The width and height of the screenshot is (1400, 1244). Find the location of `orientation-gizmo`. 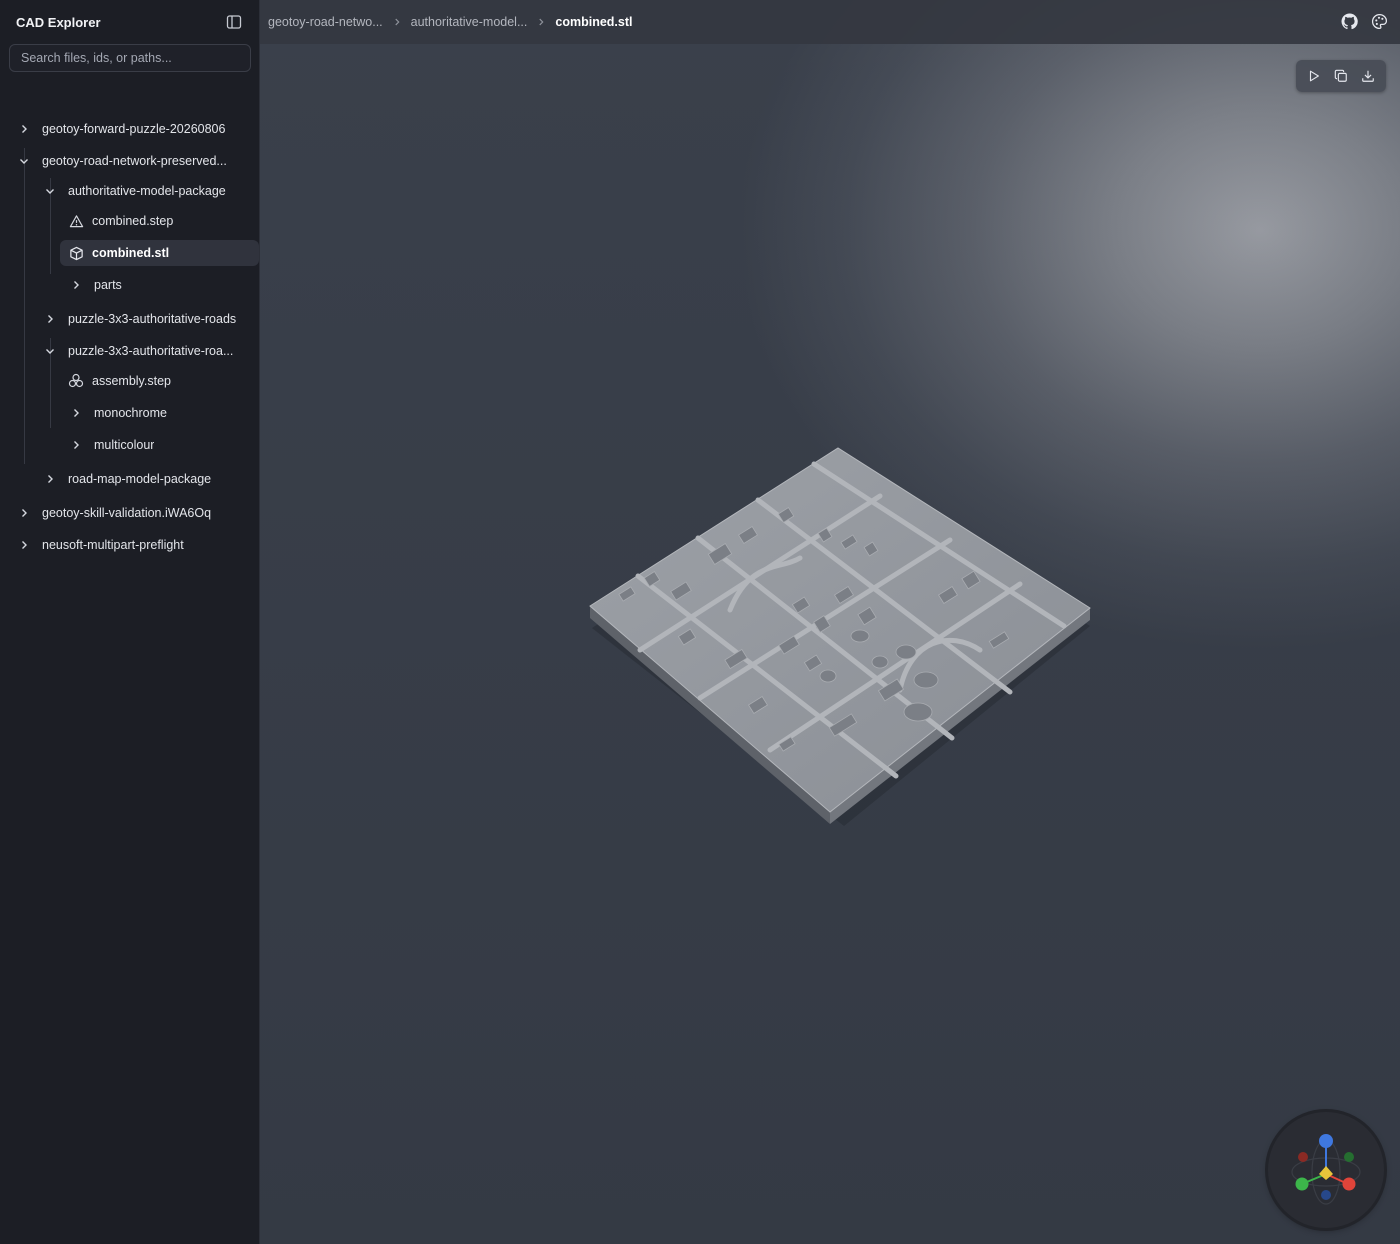

orientation-gizmo is located at coordinates (1326, 1170).